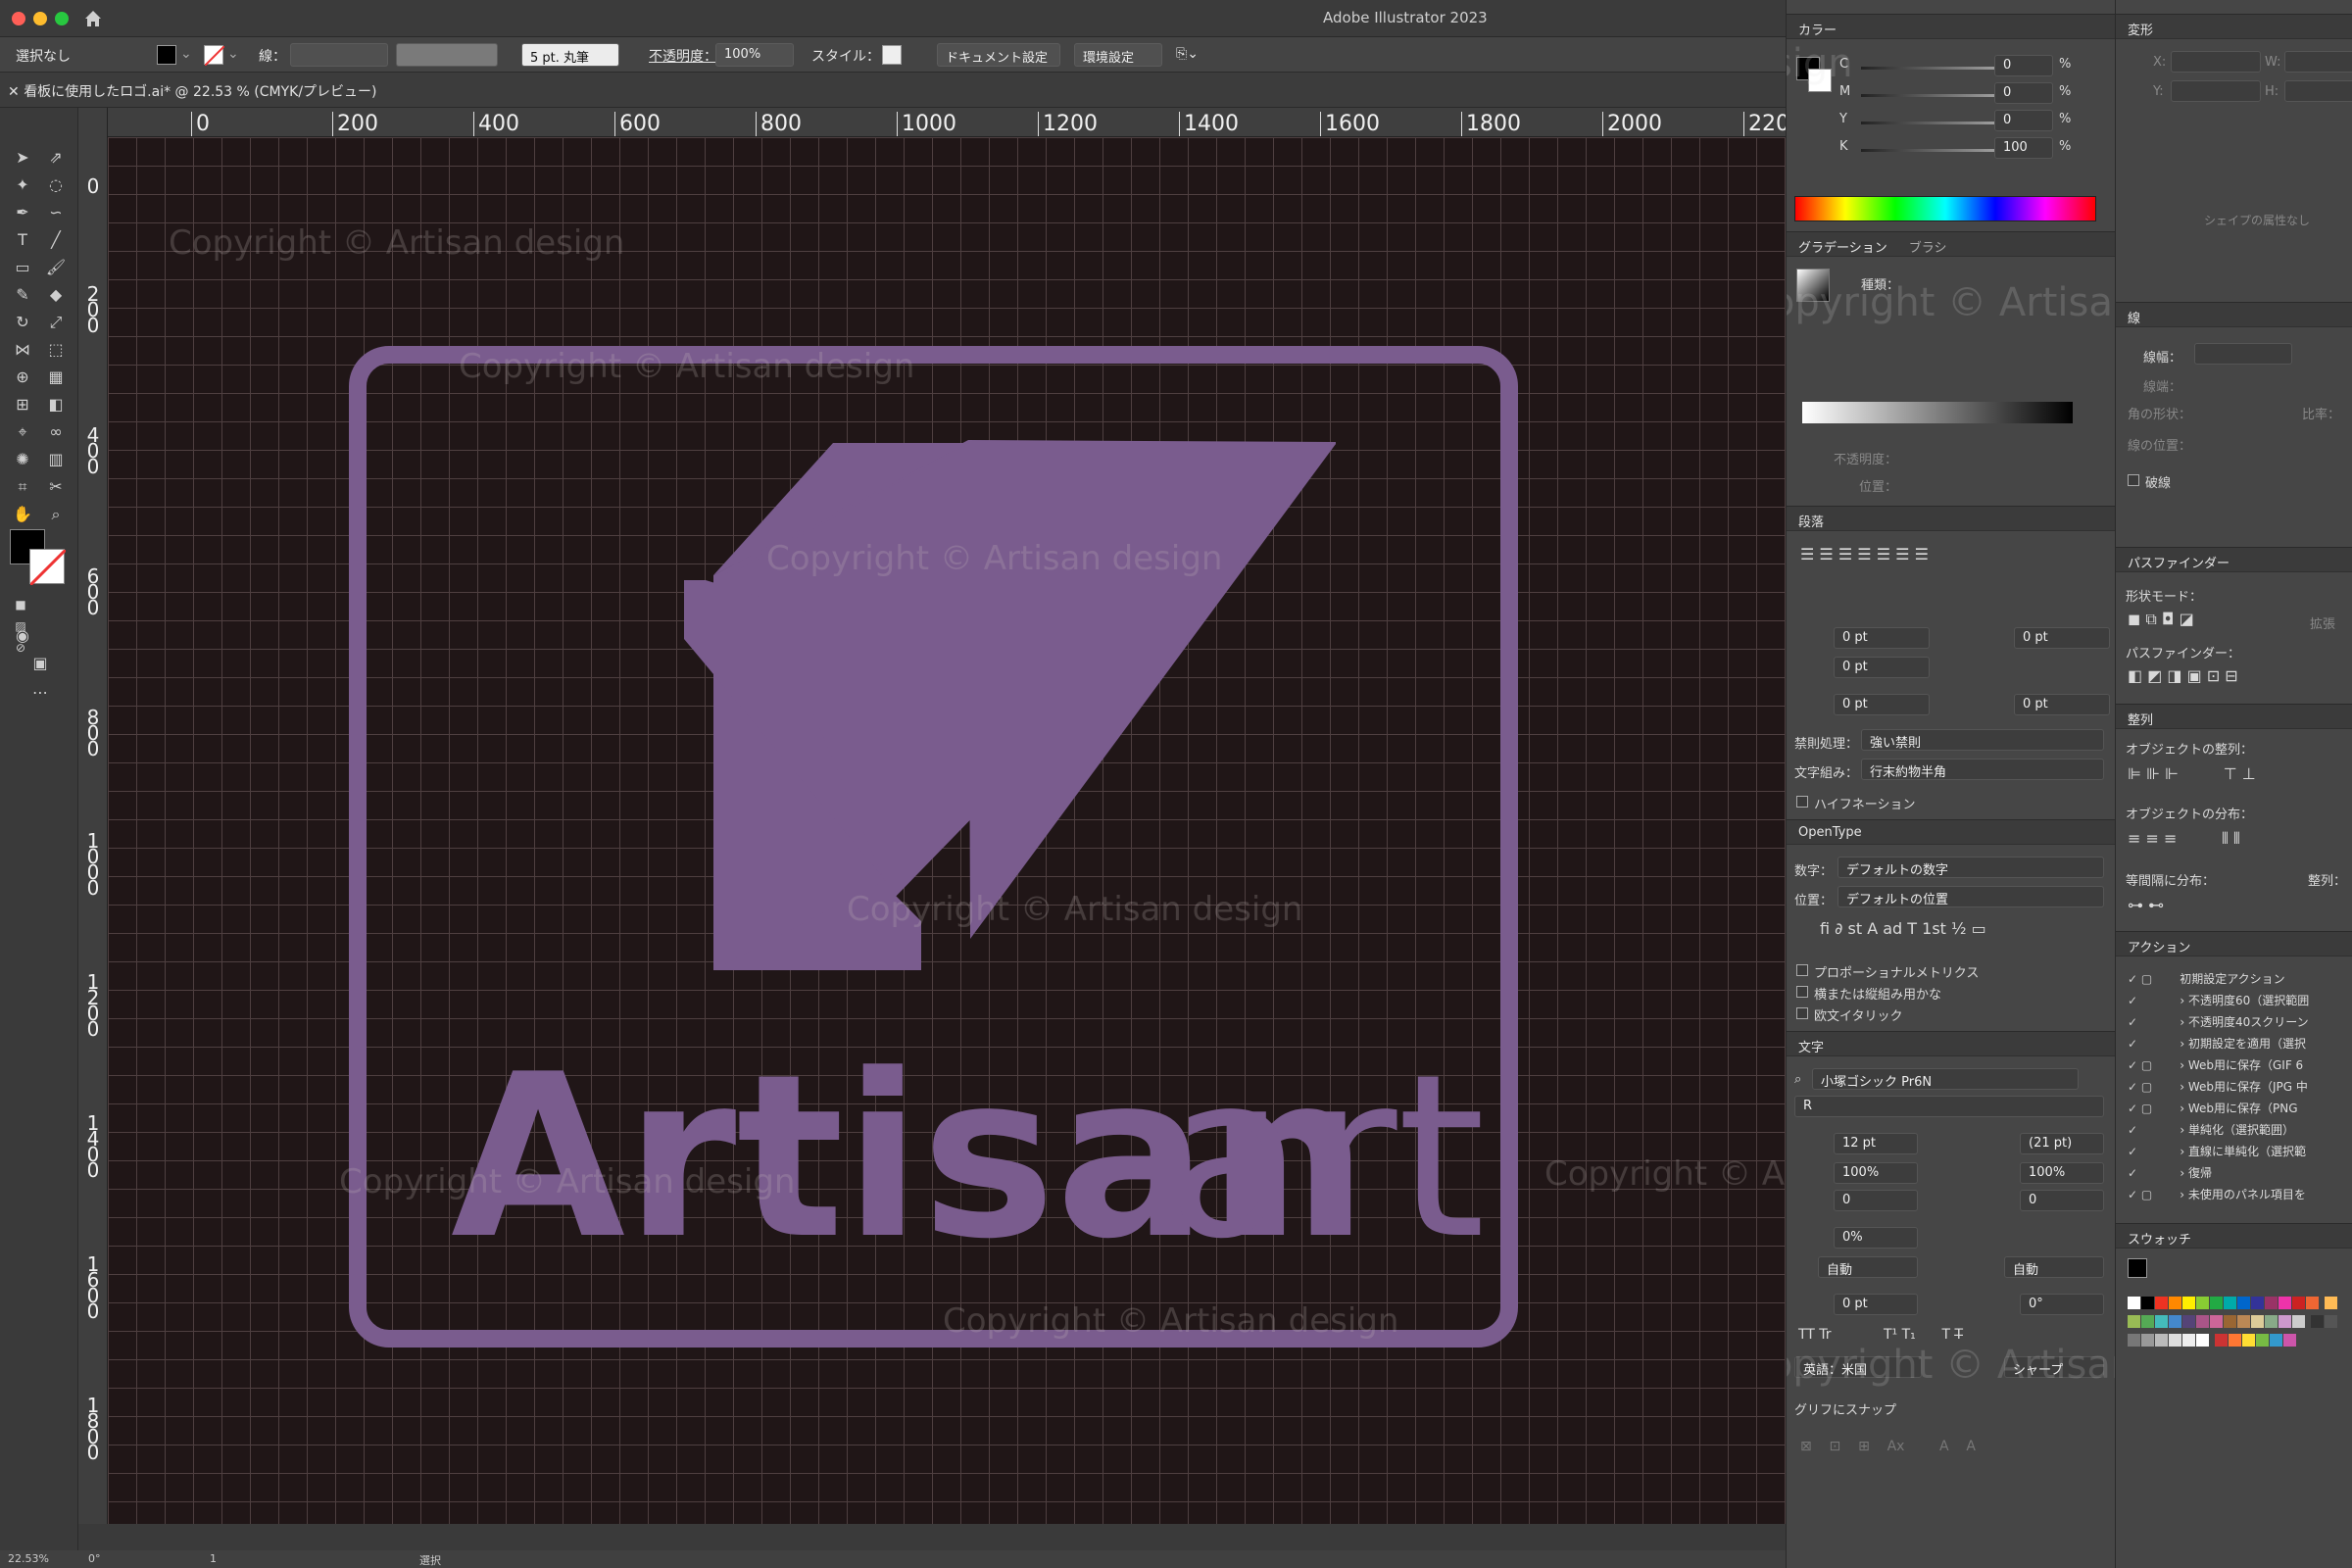 This screenshot has height=1568, width=2352. Describe the element at coordinates (2161, 619) in the screenshot. I see `shape-mode-buttons: ◼ ⧉ ◘ ◪` at that location.